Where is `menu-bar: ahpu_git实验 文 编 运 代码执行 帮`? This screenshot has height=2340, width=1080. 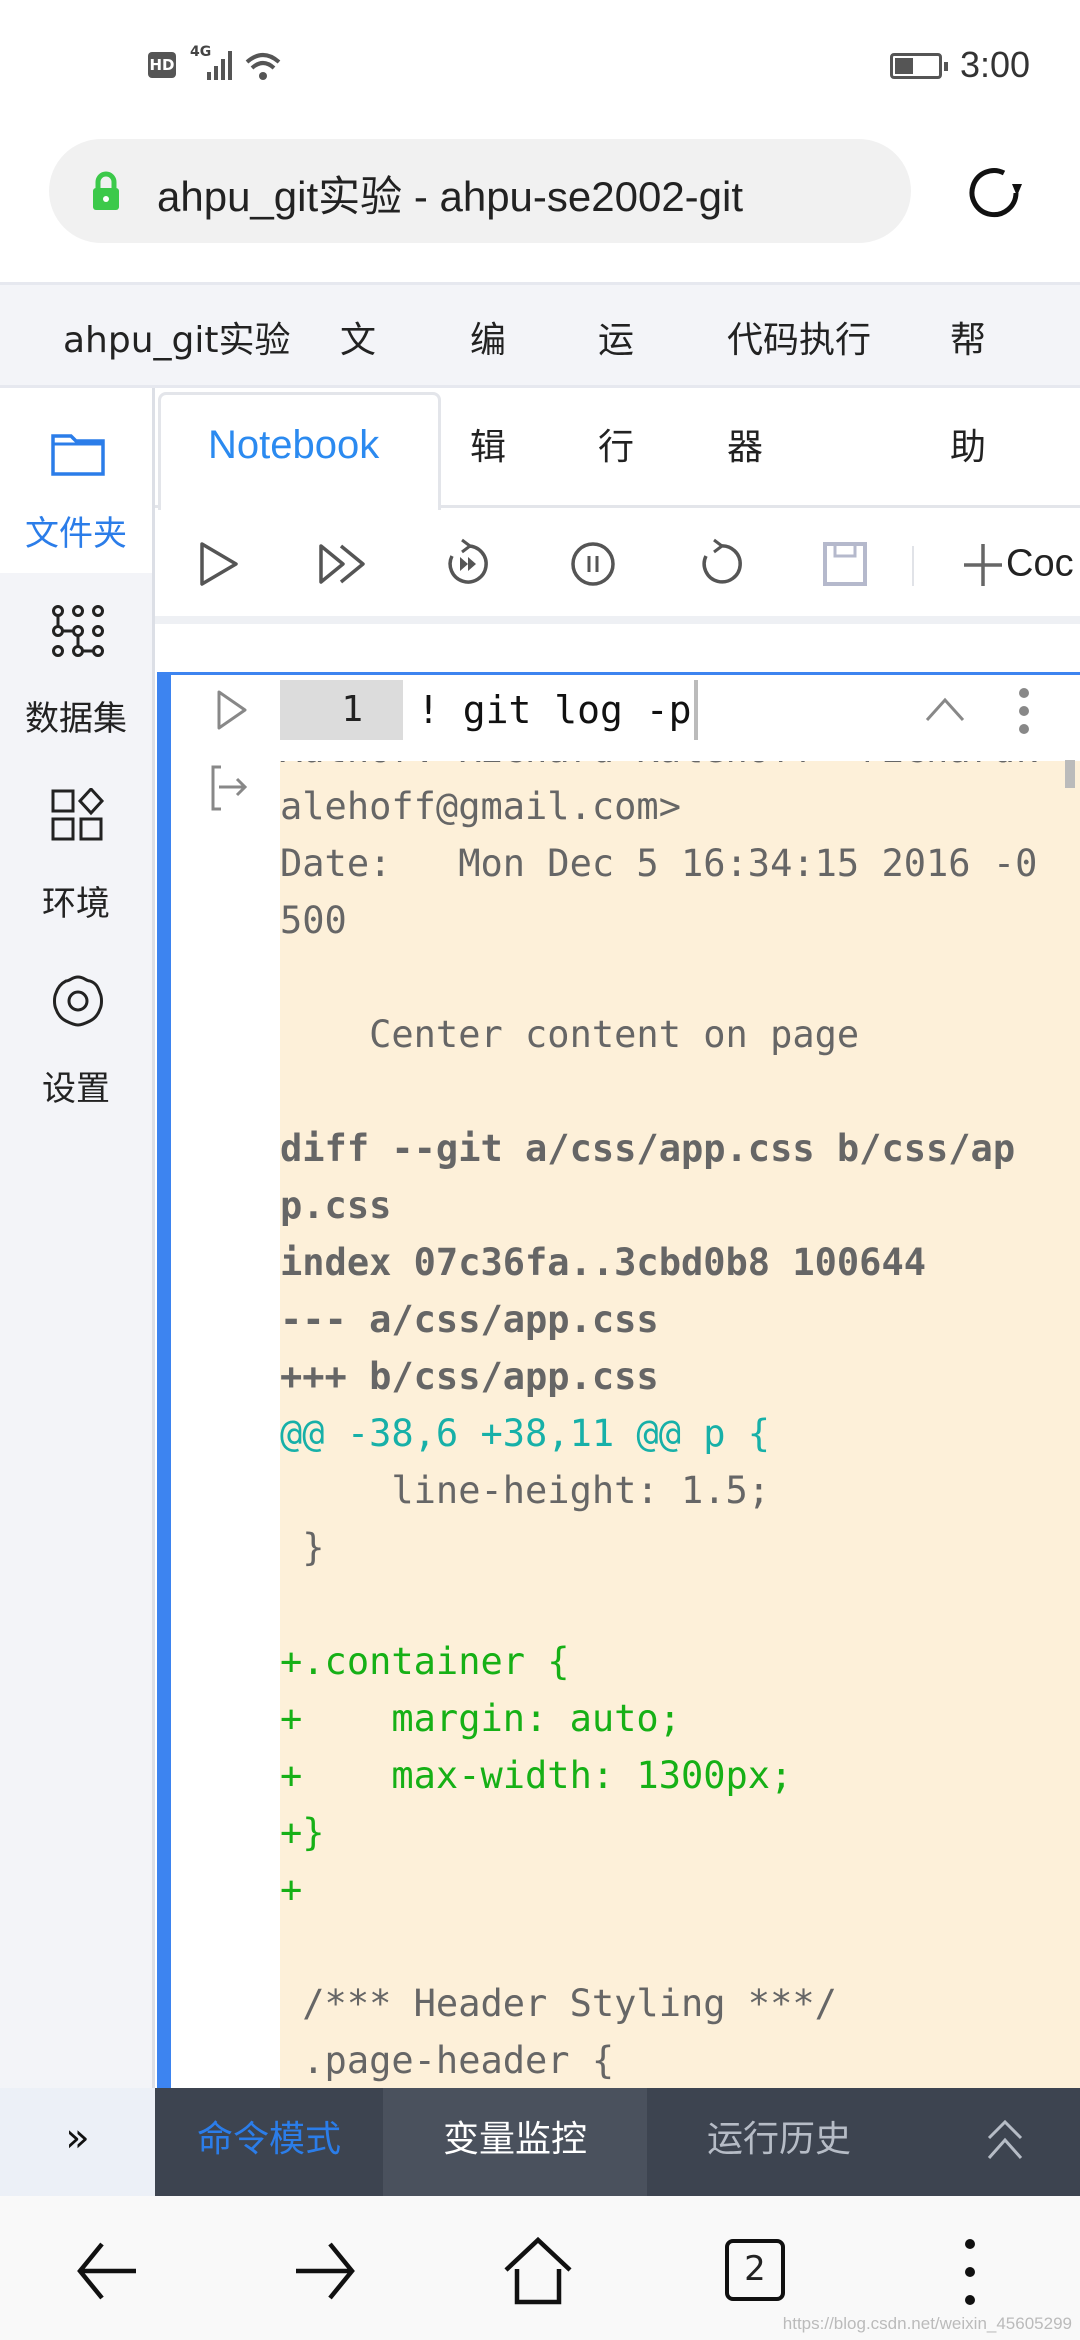
menu-bar: ahpu_git实验 文 编 运 代码执行 帮 is located at coordinates (540, 335).